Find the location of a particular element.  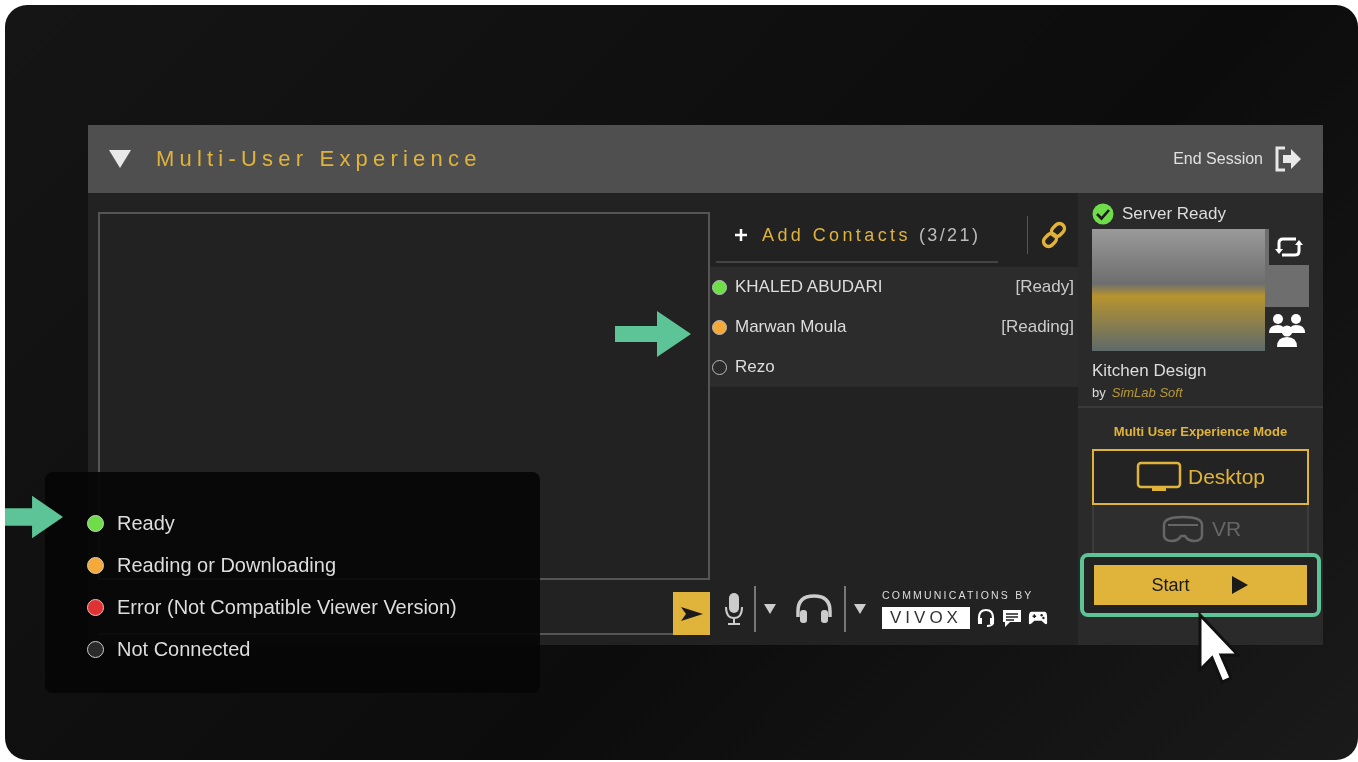

legend-label: Reading or Downloading is located at coordinates (227, 565).